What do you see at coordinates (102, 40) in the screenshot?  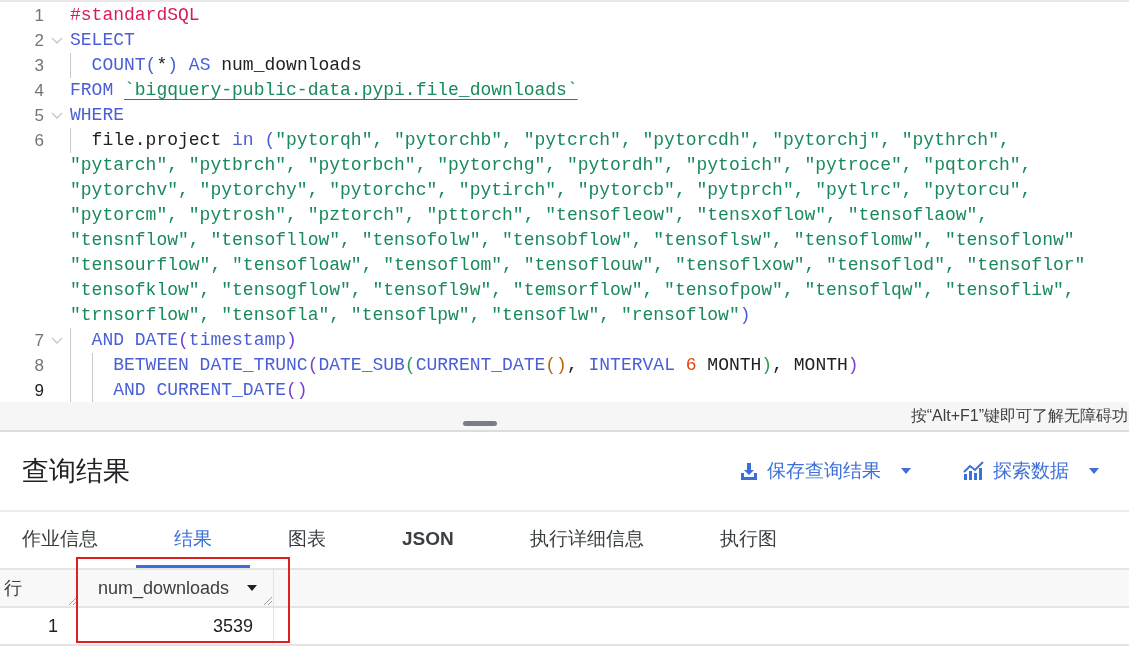 I see `code-line: SELECT` at bounding box center [102, 40].